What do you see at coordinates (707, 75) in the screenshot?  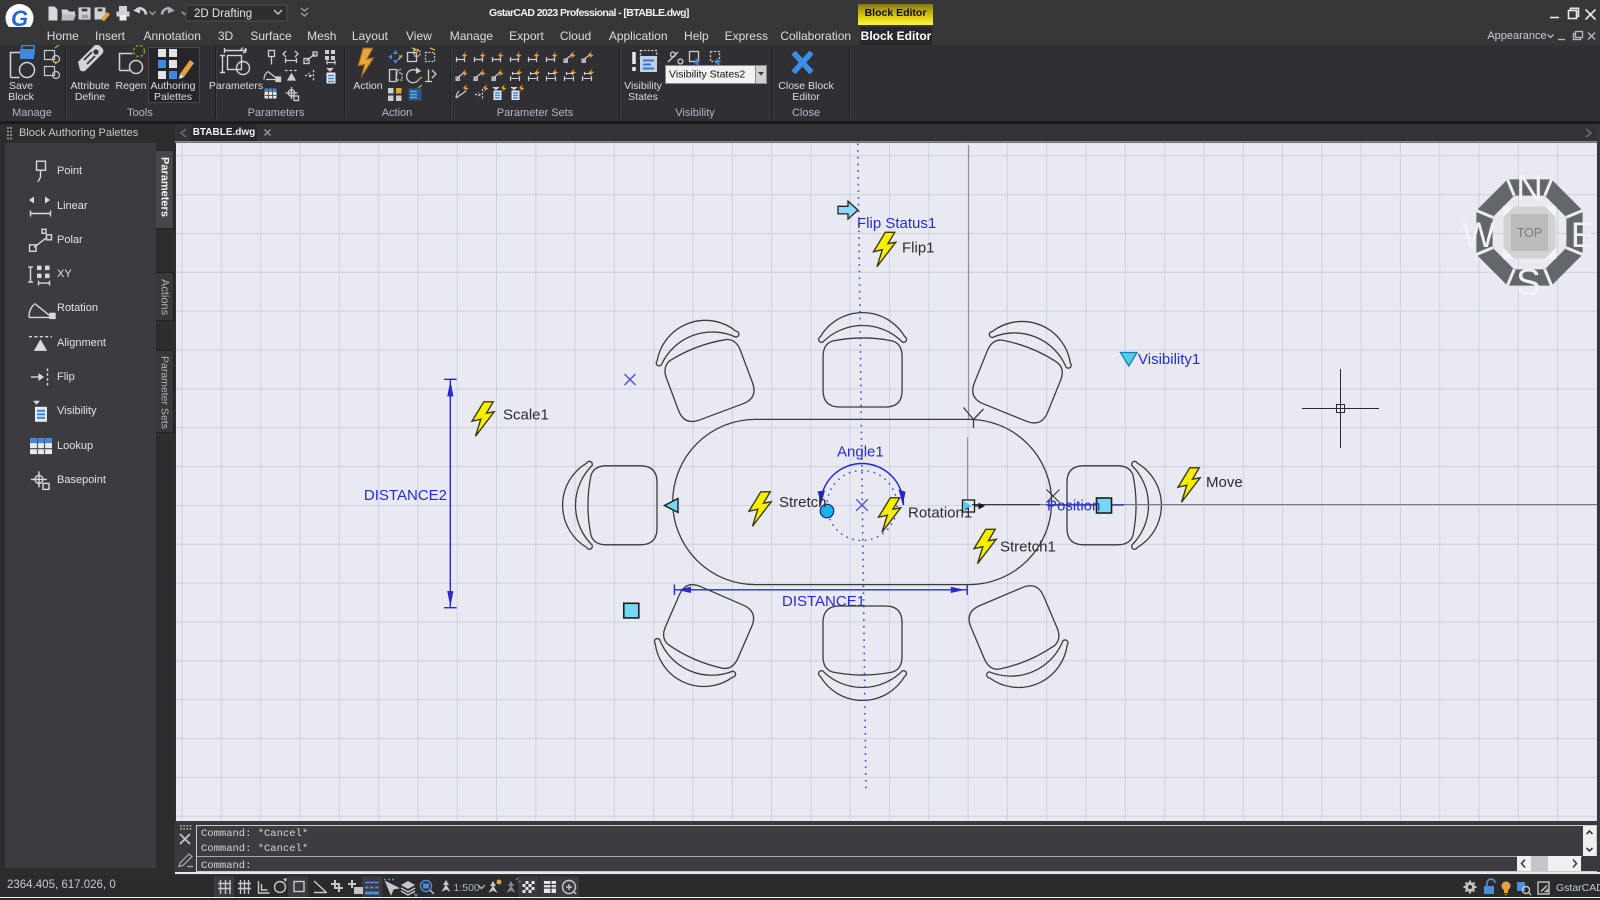 I see `svg-text: Visibility States2` at bounding box center [707, 75].